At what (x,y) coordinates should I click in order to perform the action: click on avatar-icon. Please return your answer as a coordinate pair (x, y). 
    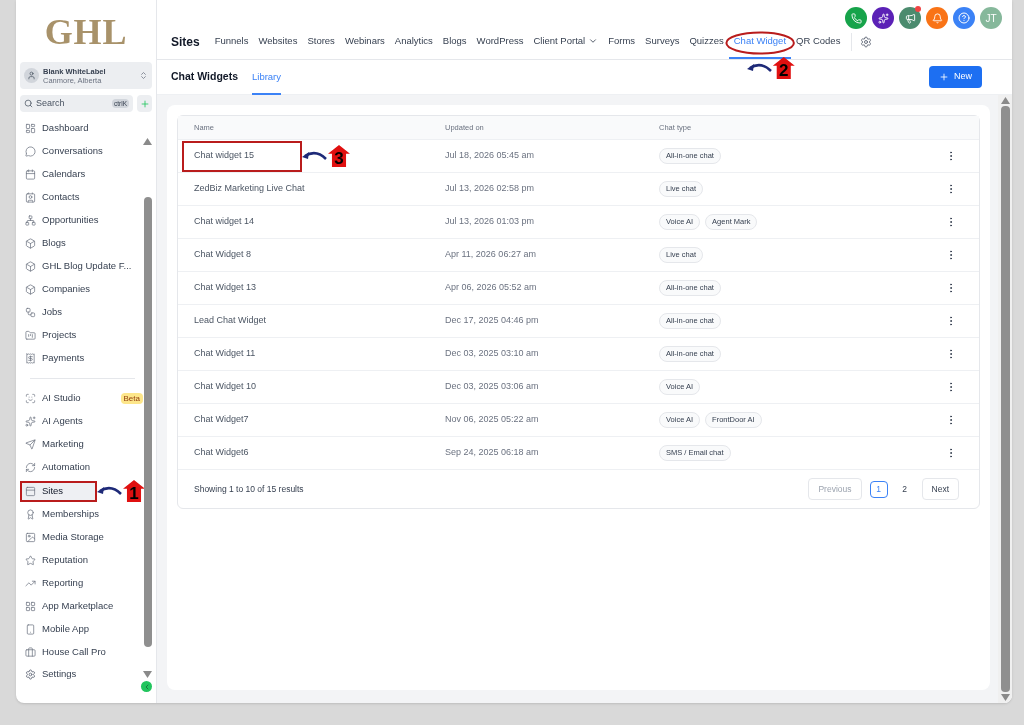
    Looking at the image, I should click on (31, 75).